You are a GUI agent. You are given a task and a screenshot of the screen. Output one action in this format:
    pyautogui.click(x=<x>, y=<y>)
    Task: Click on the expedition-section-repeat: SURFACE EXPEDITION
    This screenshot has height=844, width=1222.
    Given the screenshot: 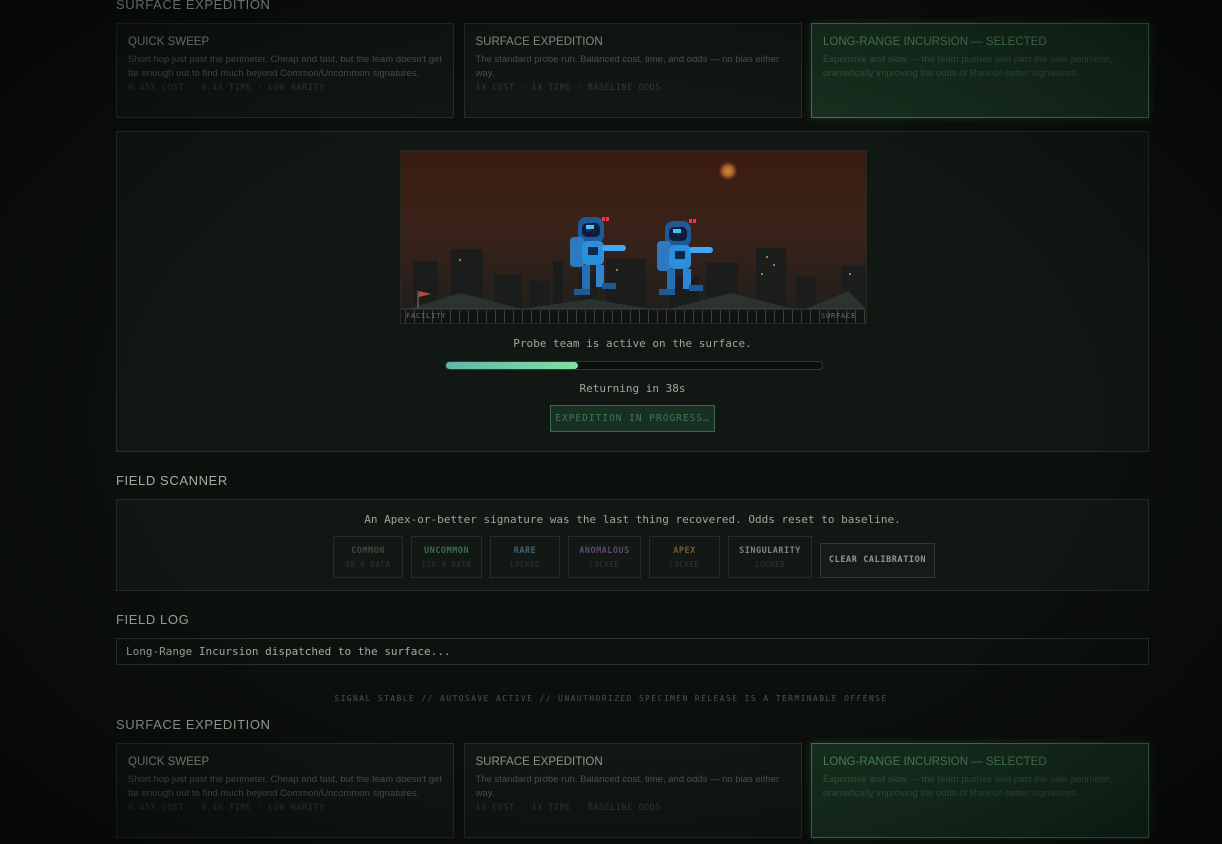 What is the action you would take?
    pyautogui.click(x=632, y=725)
    